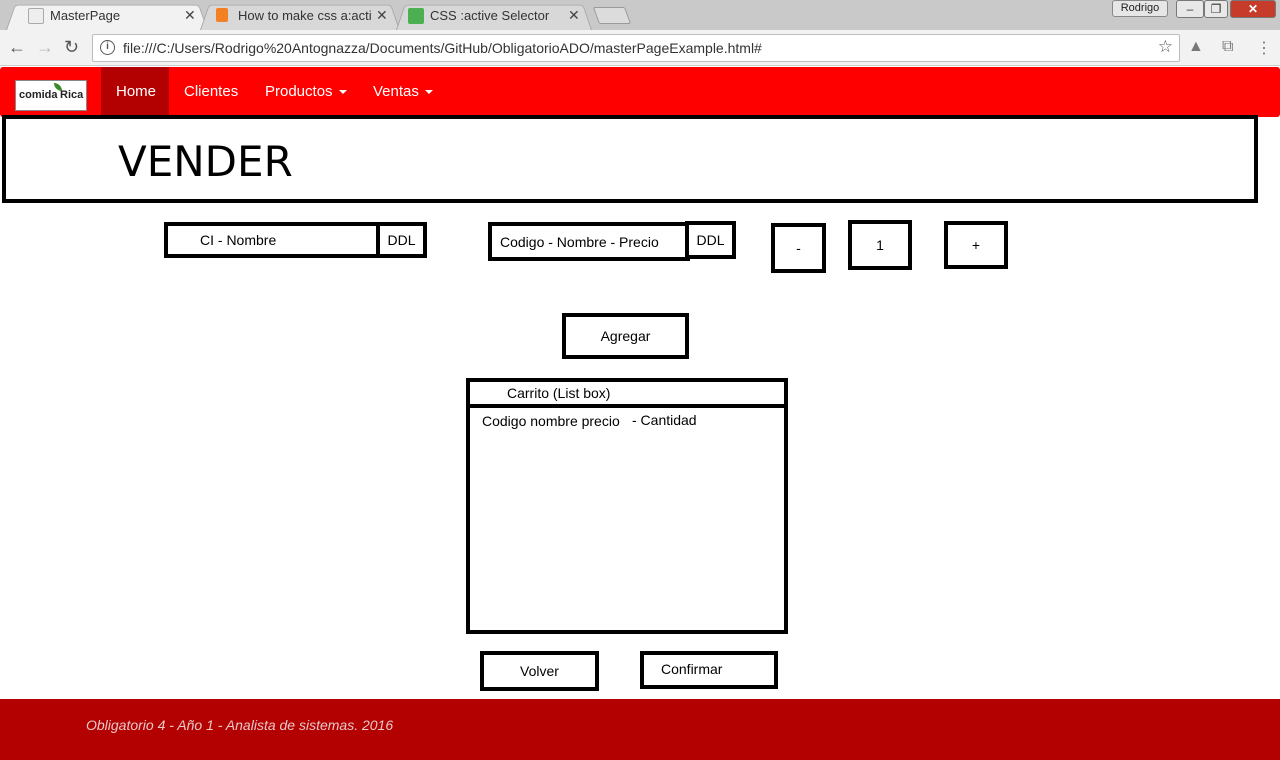 Image resolution: width=1280 pixels, height=760 pixels. I want to click on client-ddl: DDL, so click(401, 240).